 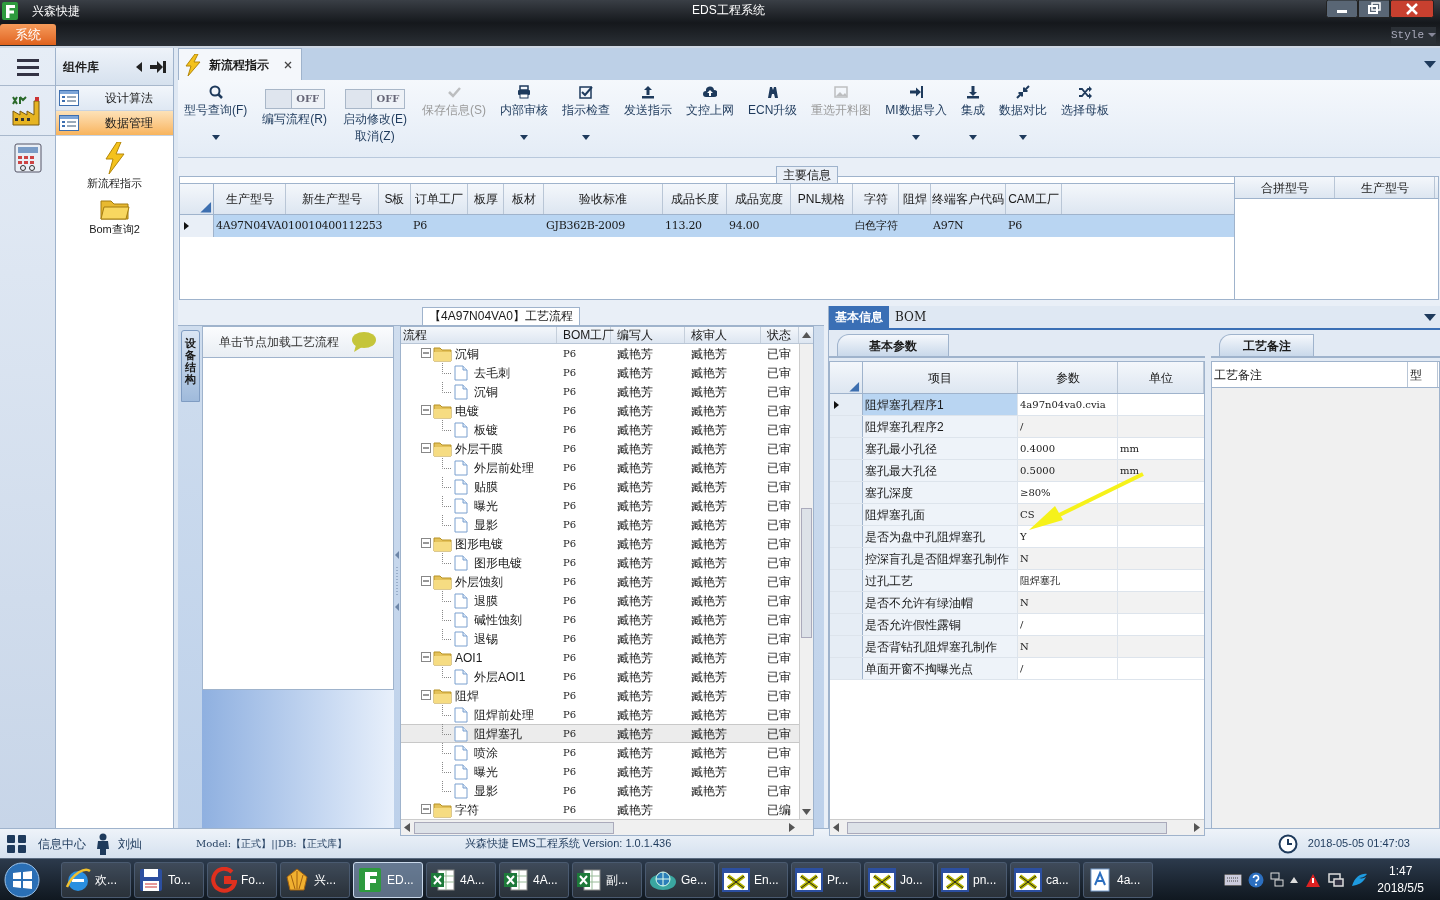 What do you see at coordinates (600, 695) in the screenshot?
I see `tree-row: 阻焊 P6 臧艳芳 臧艳芳 已审` at bounding box center [600, 695].